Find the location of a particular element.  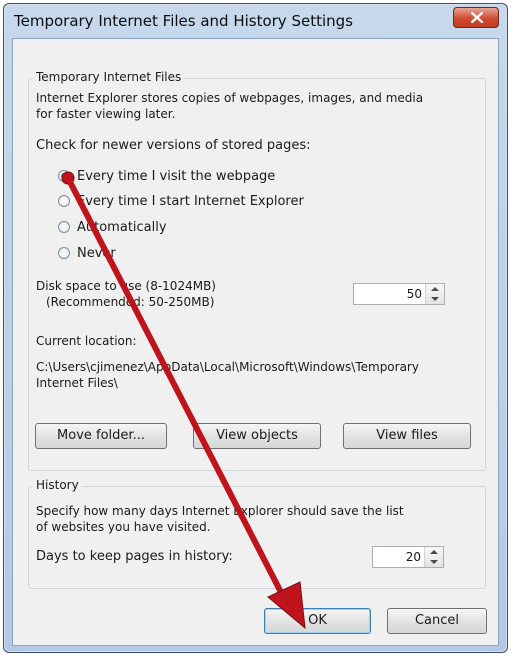

current-location-path-line2: Internet Files\ is located at coordinates (77, 383).